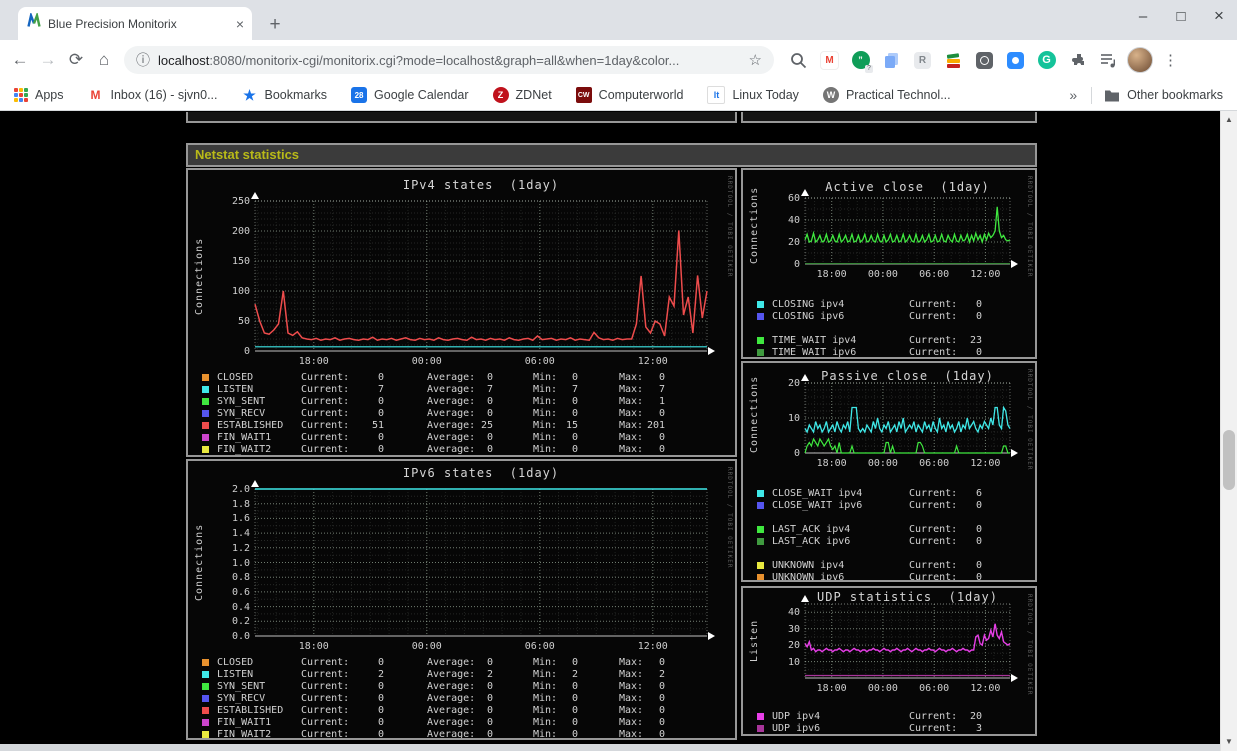  Describe the element at coordinates (421, 95) in the screenshot. I see `bookmark-label: Google Calendar` at that location.